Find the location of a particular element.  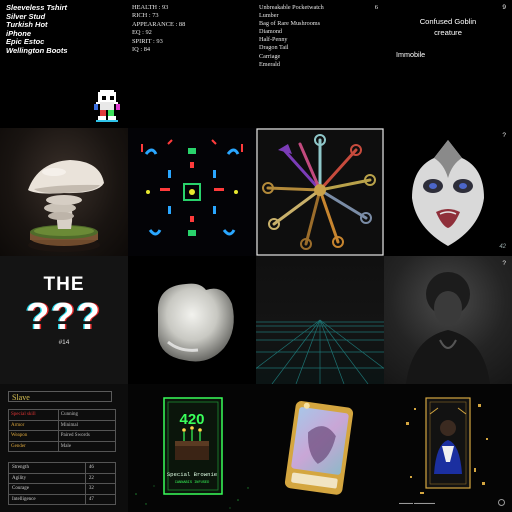

mystery-marks: ??? is located at coordinates (64, 317).